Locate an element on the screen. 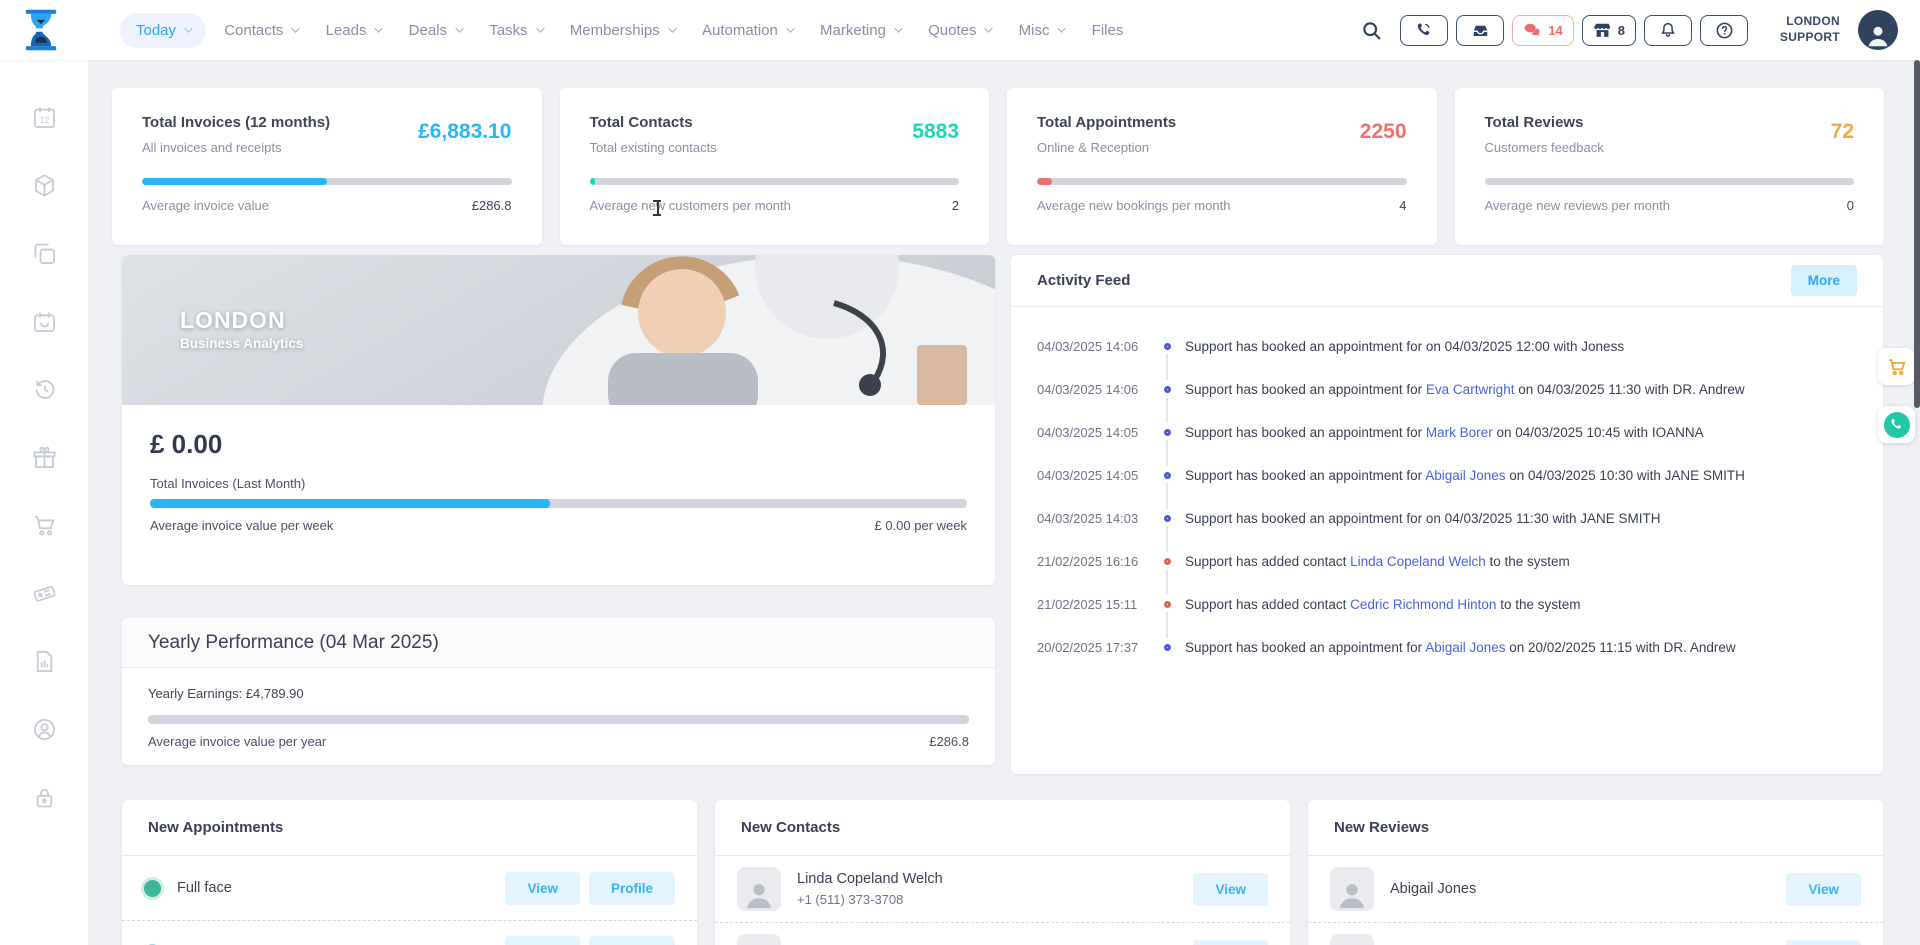  chat-count-badge: 14 is located at coordinates (1555, 30).